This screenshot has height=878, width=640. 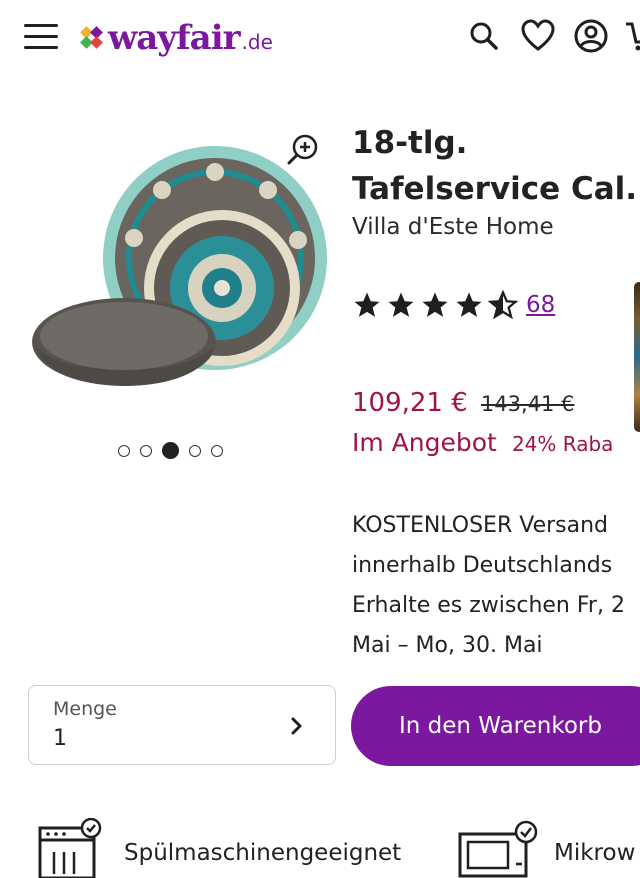 What do you see at coordinates (410, 403) in the screenshot?
I see `current-price: 109,21 €` at bounding box center [410, 403].